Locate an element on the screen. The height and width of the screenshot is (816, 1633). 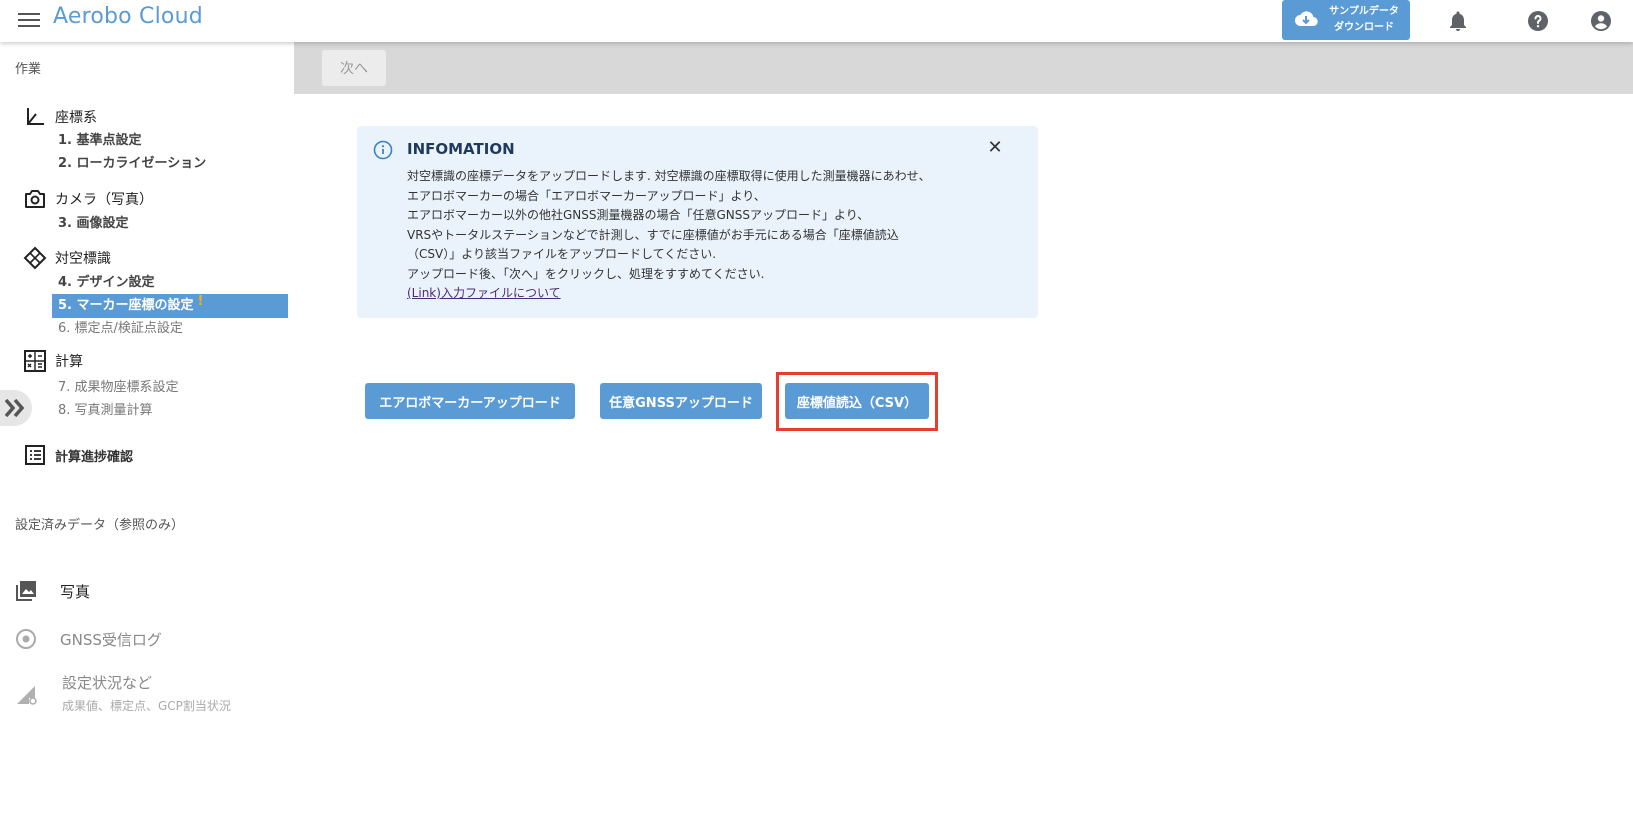
info-line: アップロード後、「次へ」をクリックし、処理をすすめてください. is located at coordinates (586, 273).